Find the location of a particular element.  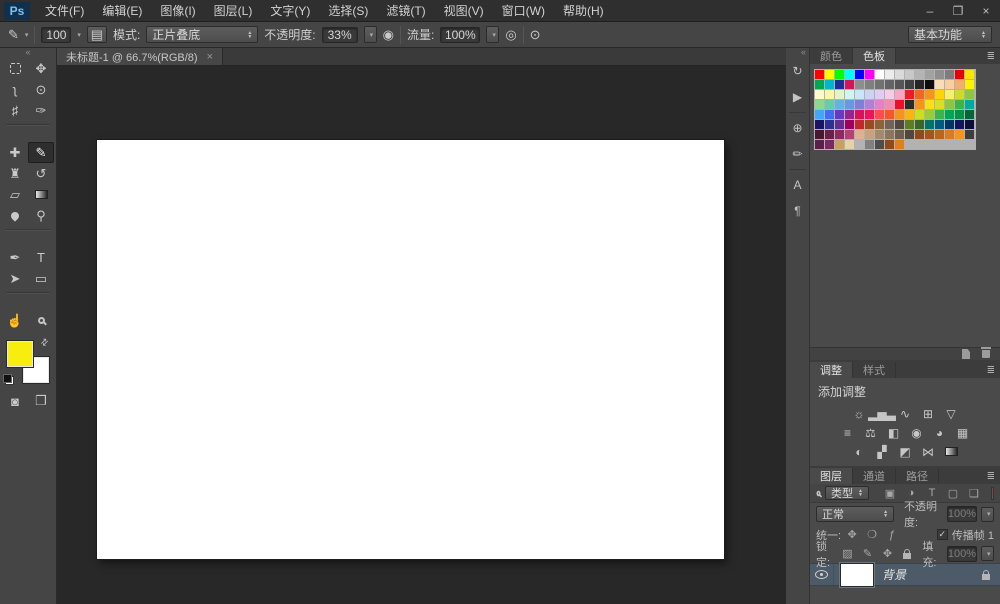

layers-panel-menu-icon: ≣ is located at coordinates (991, 476).